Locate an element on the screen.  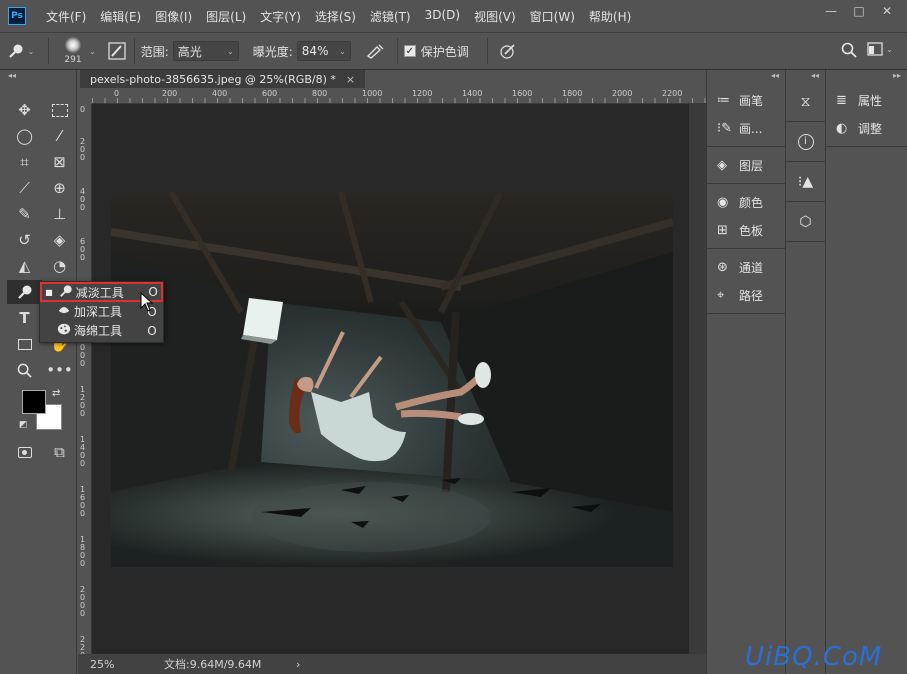
panel-swatches: ⊞ 色板 is located at coordinates (746, 230).